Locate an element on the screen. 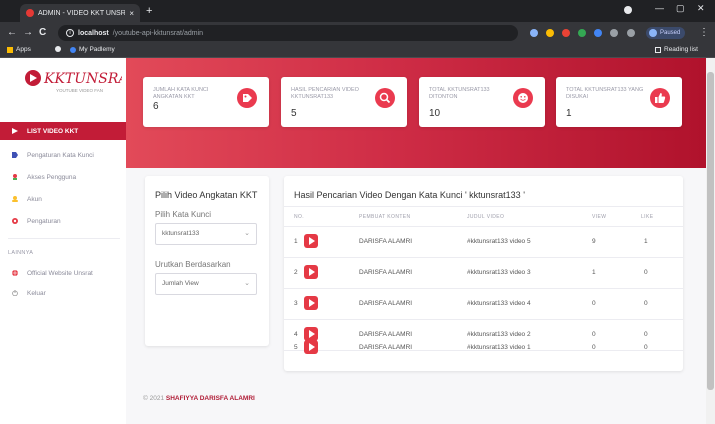 This screenshot has width=715, height=424. sidebar-section-label: LAINNYA is located at coordinates (21, 253).